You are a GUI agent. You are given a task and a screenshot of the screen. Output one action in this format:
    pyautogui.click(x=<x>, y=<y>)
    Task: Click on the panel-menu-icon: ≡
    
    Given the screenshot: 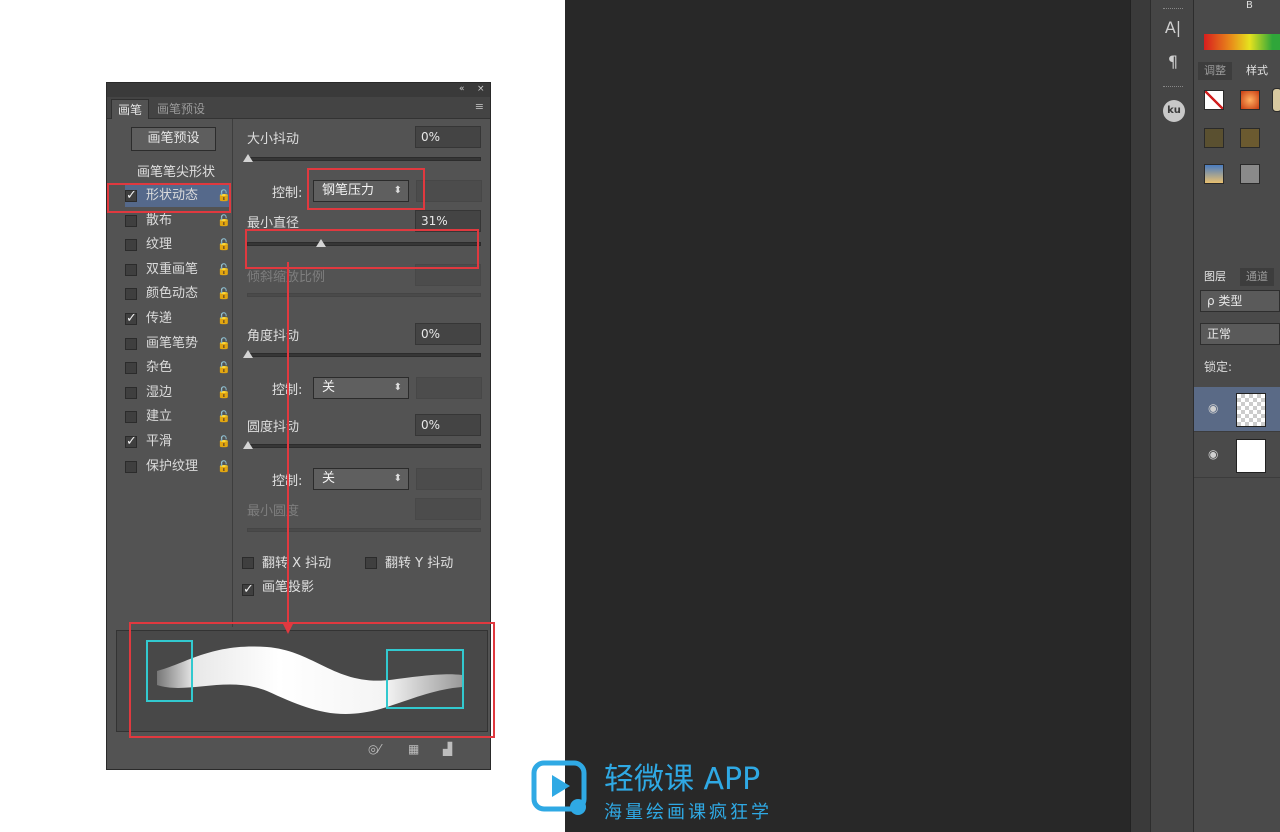 What is the action you would take?
    pyautogui.click(x=479, y=106)
    